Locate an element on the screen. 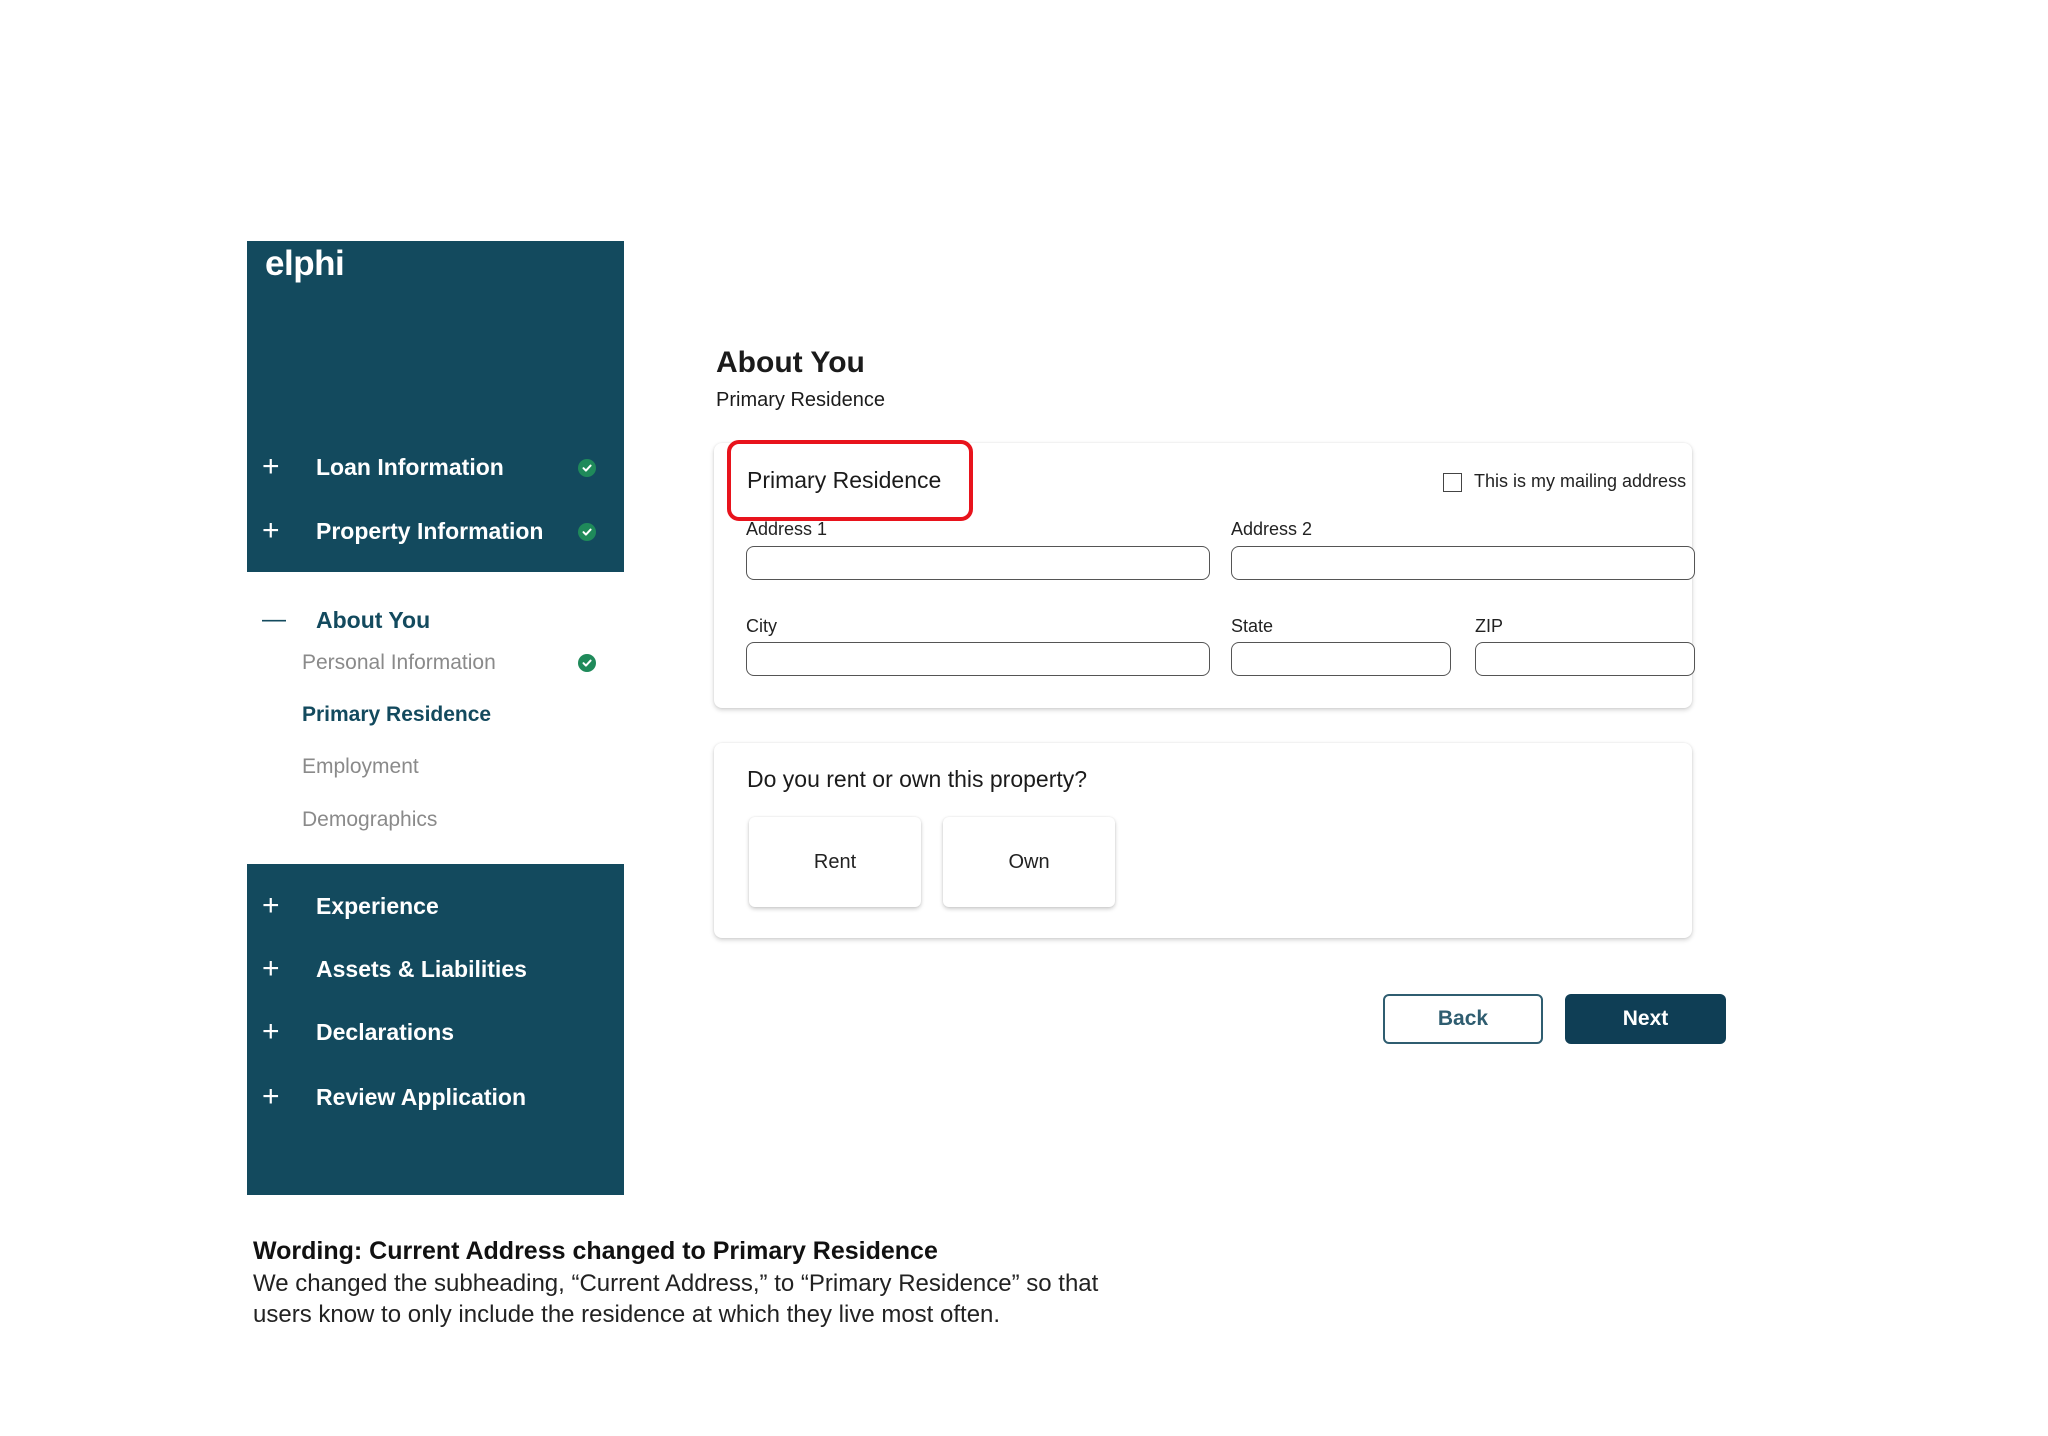 This screenshot has width=2048, height=1436. next-button: Next is located at coordinates (1645, 1019).